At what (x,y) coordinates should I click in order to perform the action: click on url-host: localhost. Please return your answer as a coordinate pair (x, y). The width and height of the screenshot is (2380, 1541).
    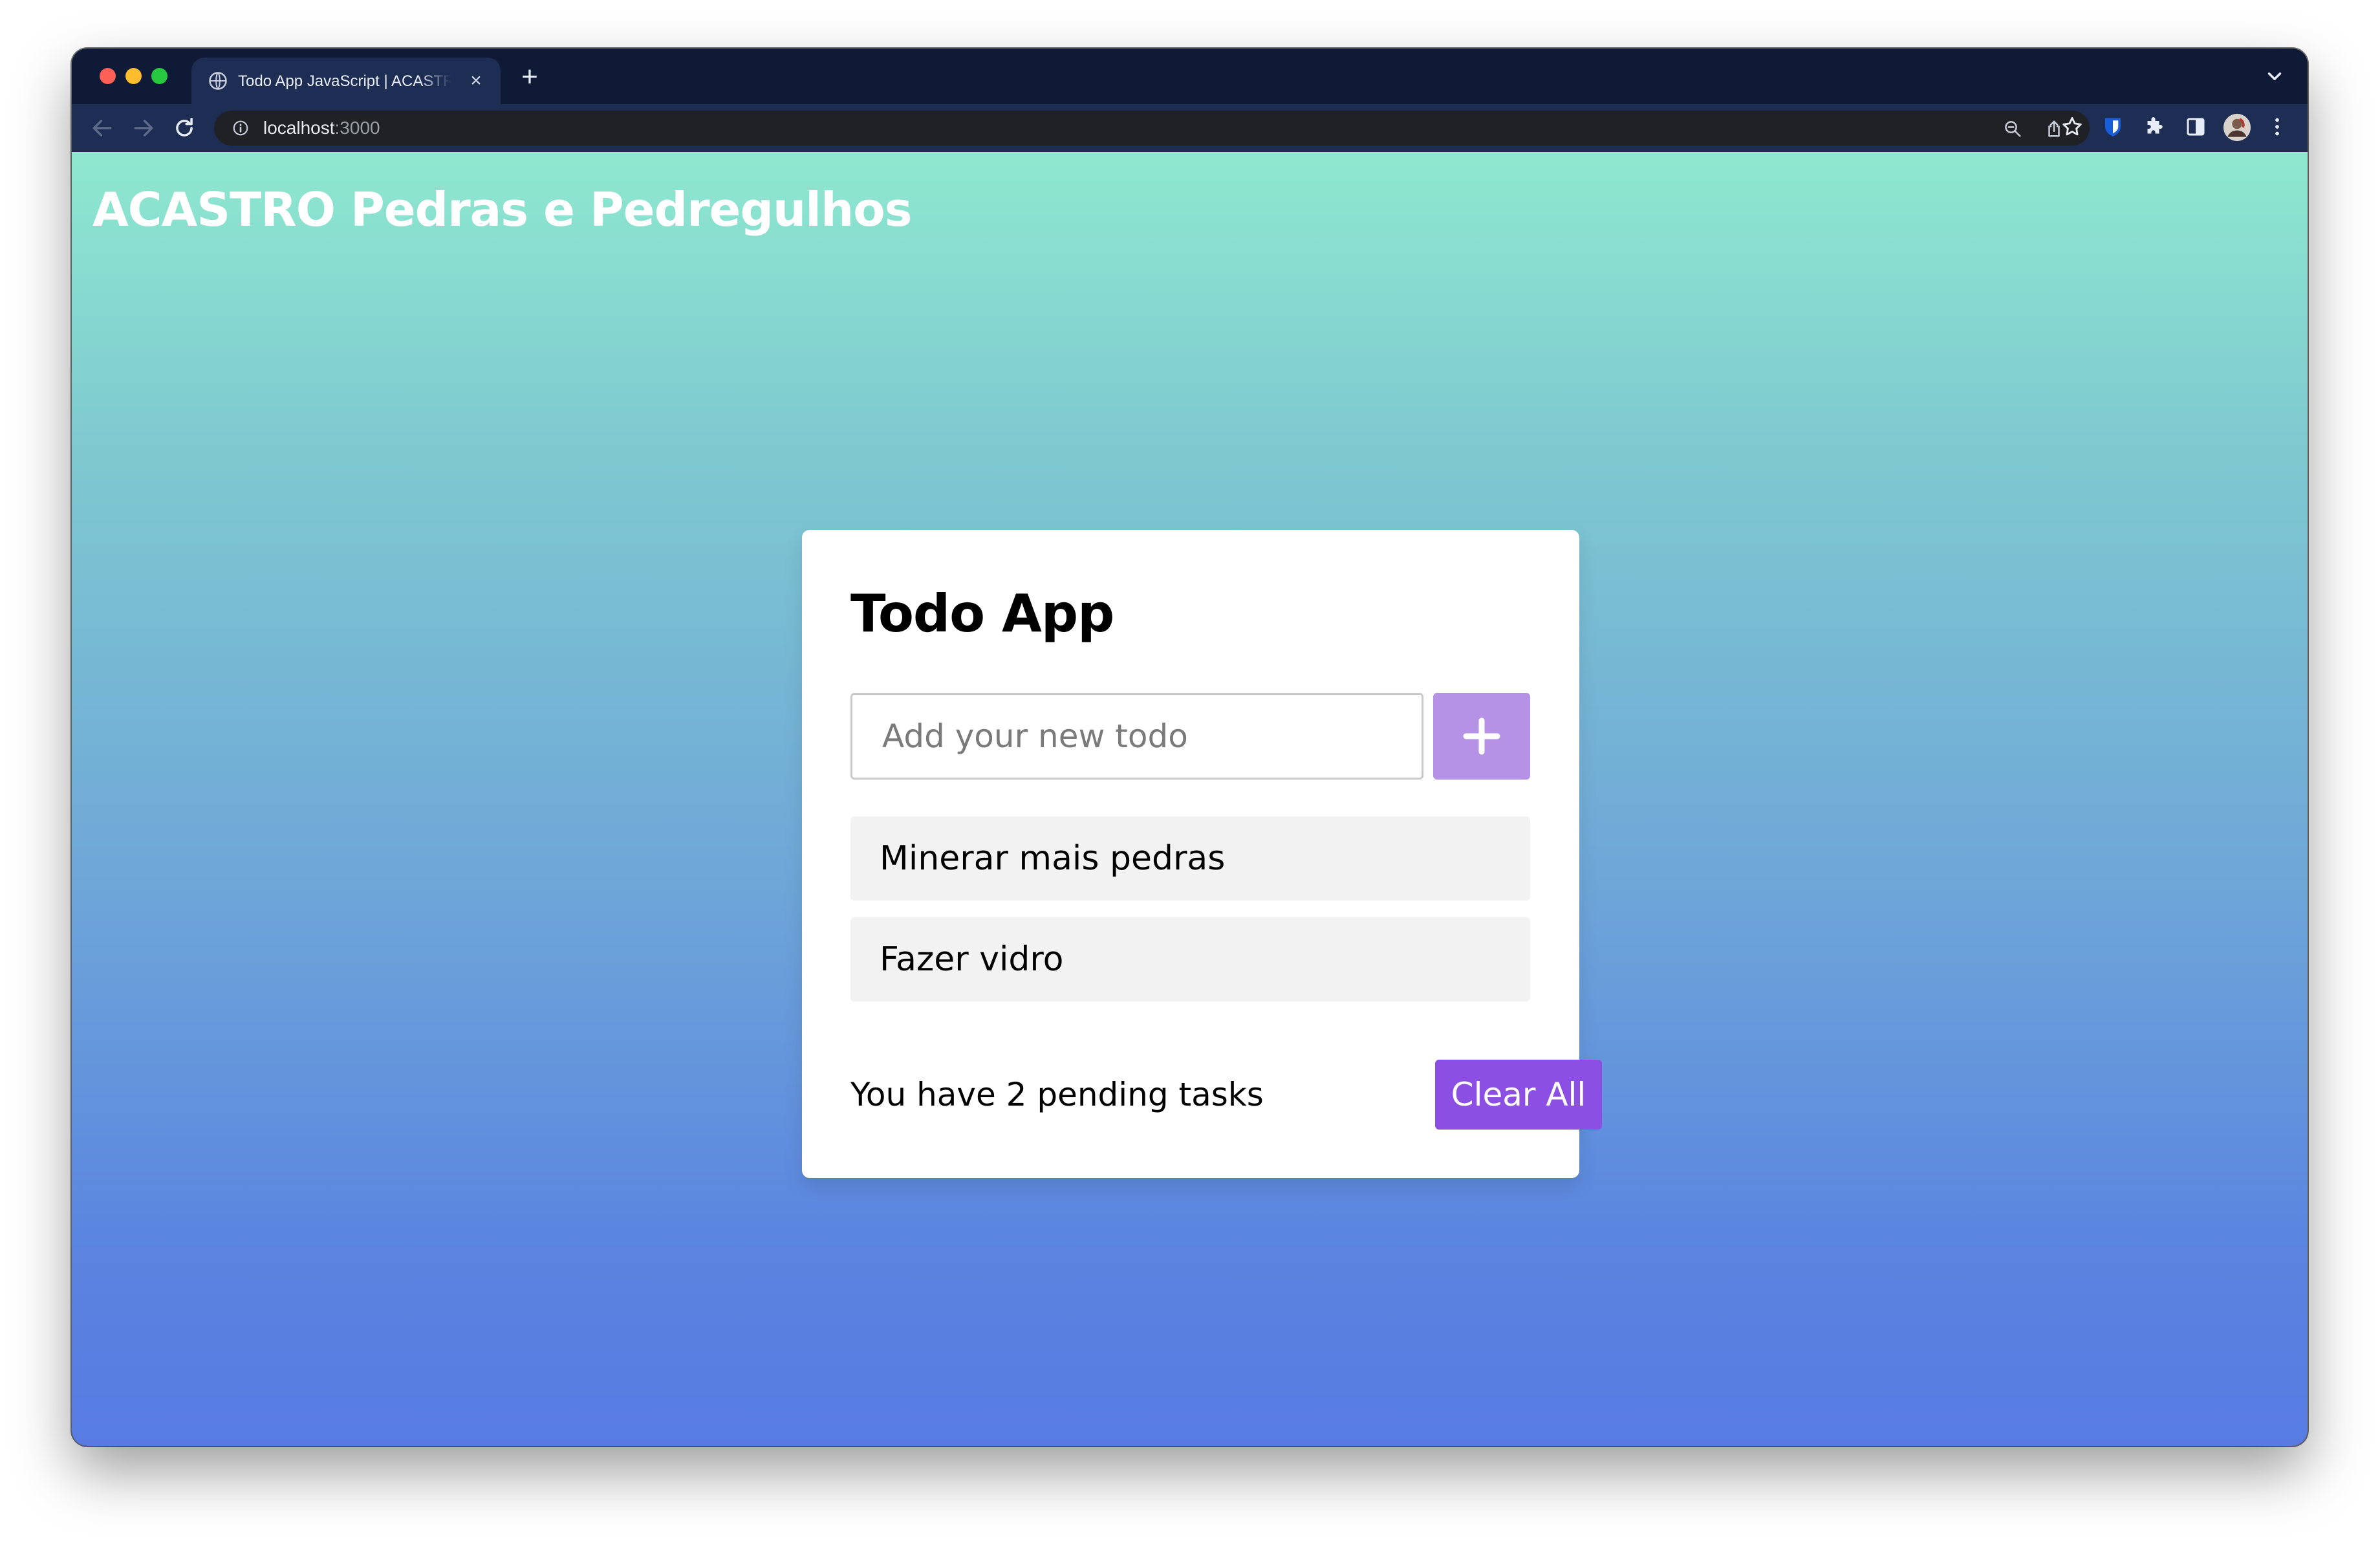
    Looking at the image, I should click on (299, 128).